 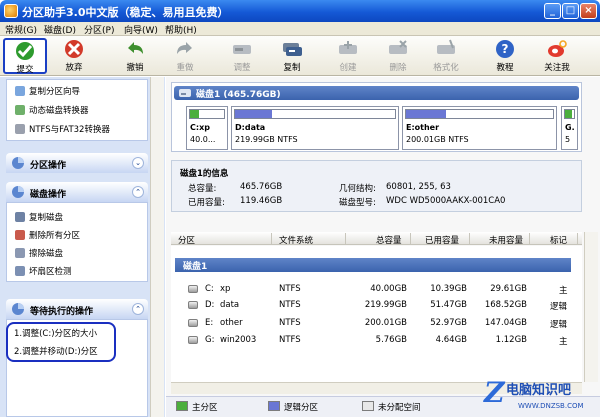 What do you see at coordinates (357, 203) in the screenshot?
I see `model-label: 磁盘型号:` at bounding box center [357, 203].